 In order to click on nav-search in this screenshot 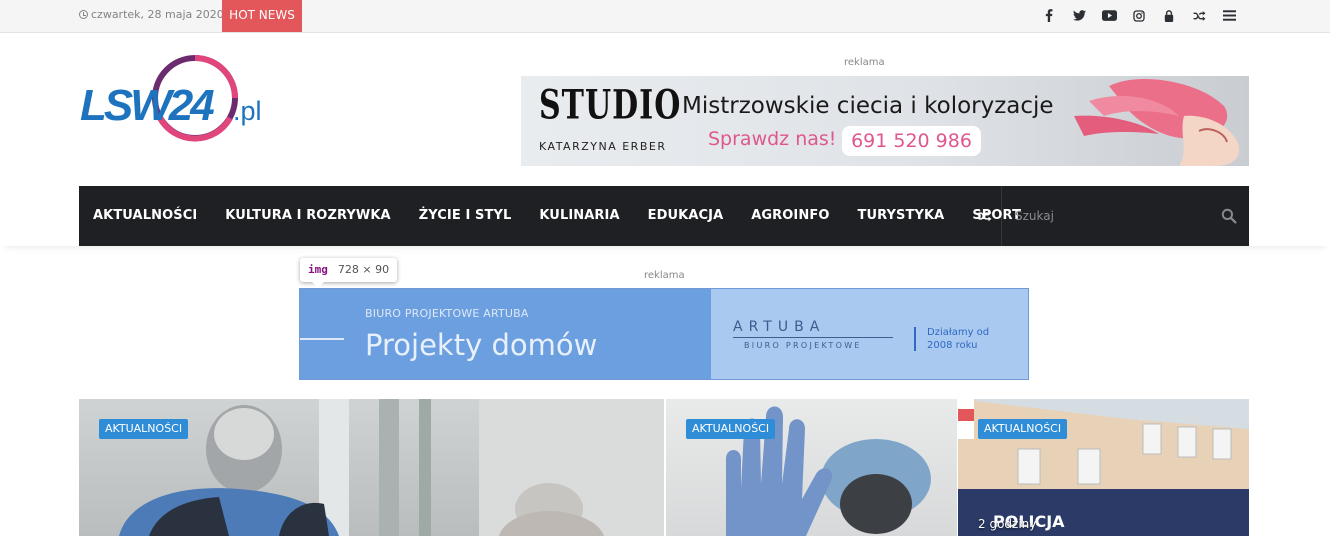, I will do `click(1125, 216)`.